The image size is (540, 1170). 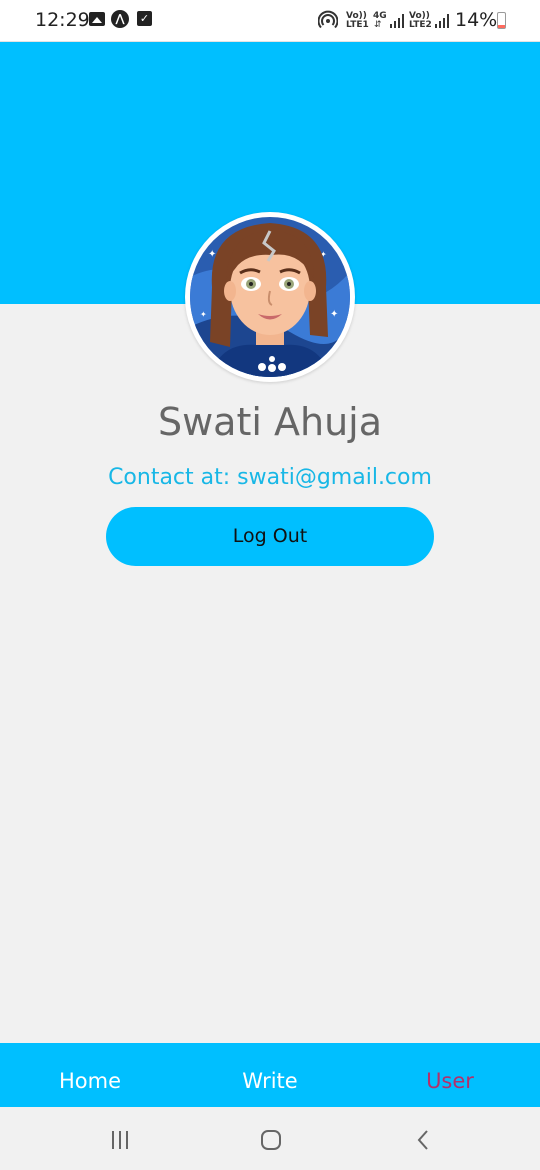 What do you see at coordinates (378, 25) in the screenshot?
I see `data-arrows-icon: ⇵` at bounding box center [378, 25].